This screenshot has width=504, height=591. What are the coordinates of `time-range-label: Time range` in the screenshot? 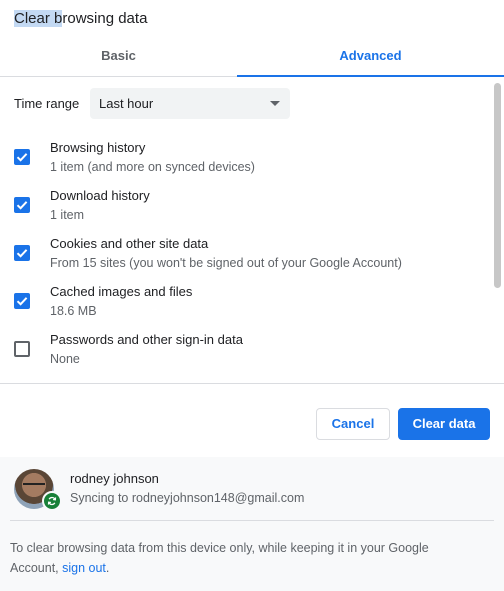 It's located at (47, 103).